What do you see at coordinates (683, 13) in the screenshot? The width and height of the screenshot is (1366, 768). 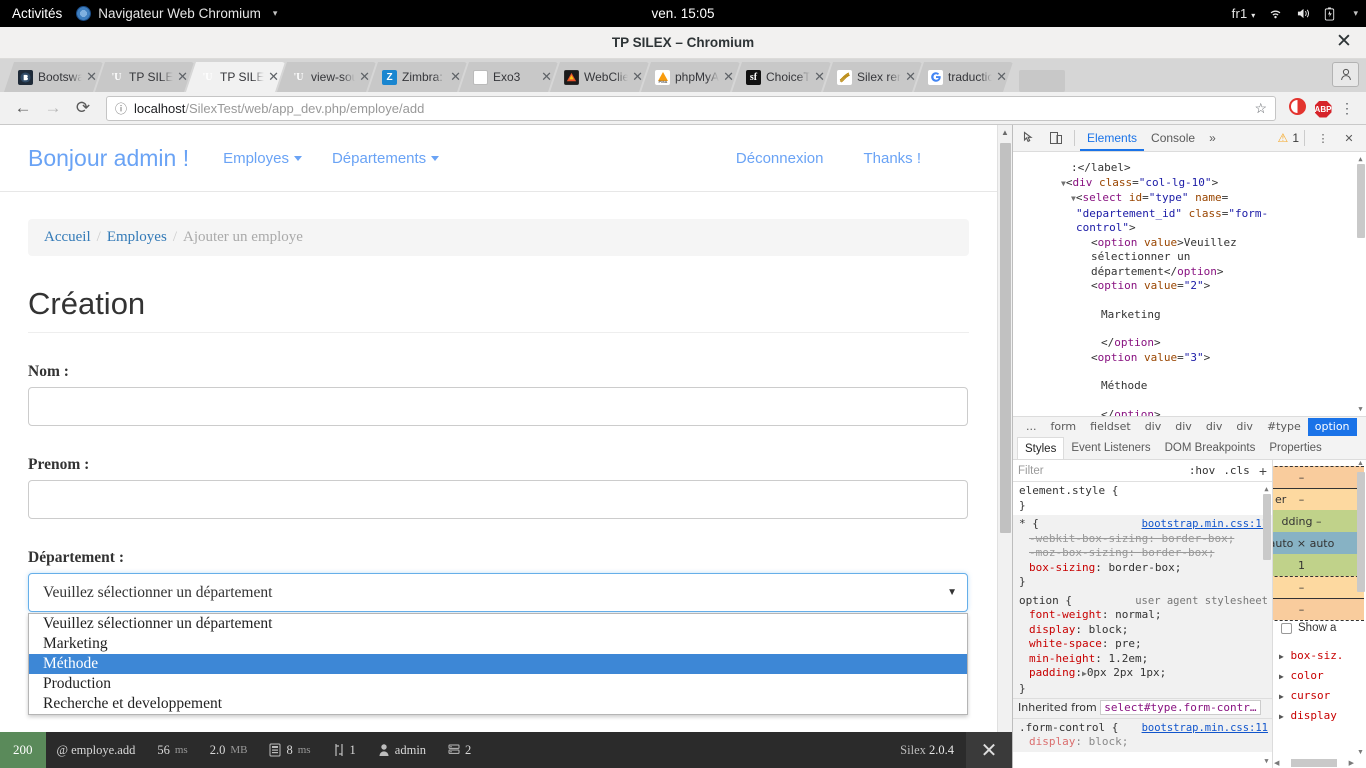 I see `clock: ven. 15:05` at bounding box center [683, 13].